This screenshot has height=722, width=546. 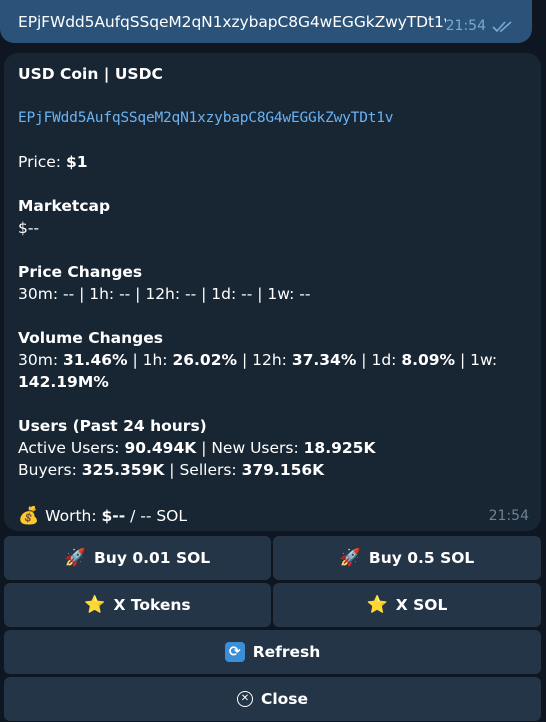 What do you see at coordinates (63, 382) in the screenshot?
I see `volume-1w-value: 142.19M%` at bounding box center [63, 382].